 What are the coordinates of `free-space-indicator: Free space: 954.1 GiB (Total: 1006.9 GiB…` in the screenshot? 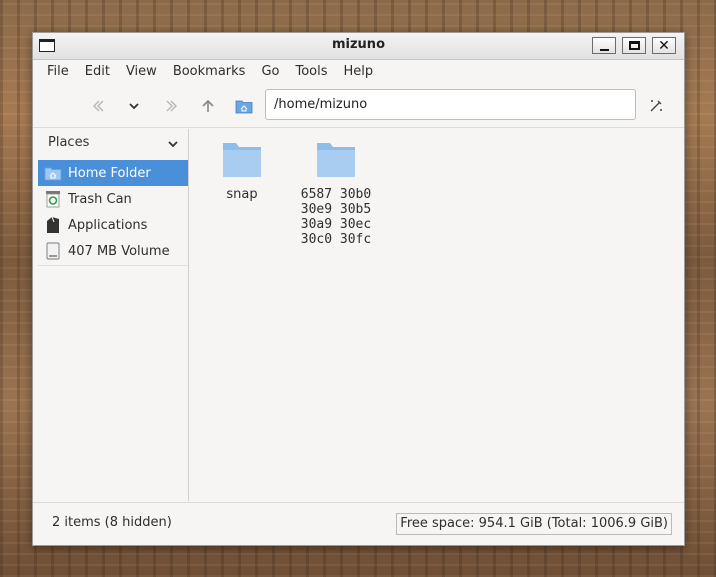 It's located at (534, 524).